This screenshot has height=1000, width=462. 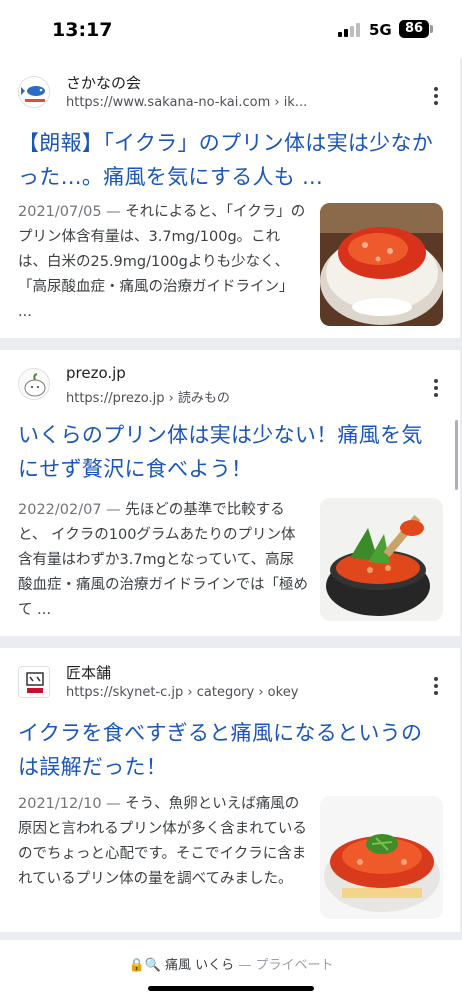 I want to click on site-name: さかなの会, so click(x=103, y=82).